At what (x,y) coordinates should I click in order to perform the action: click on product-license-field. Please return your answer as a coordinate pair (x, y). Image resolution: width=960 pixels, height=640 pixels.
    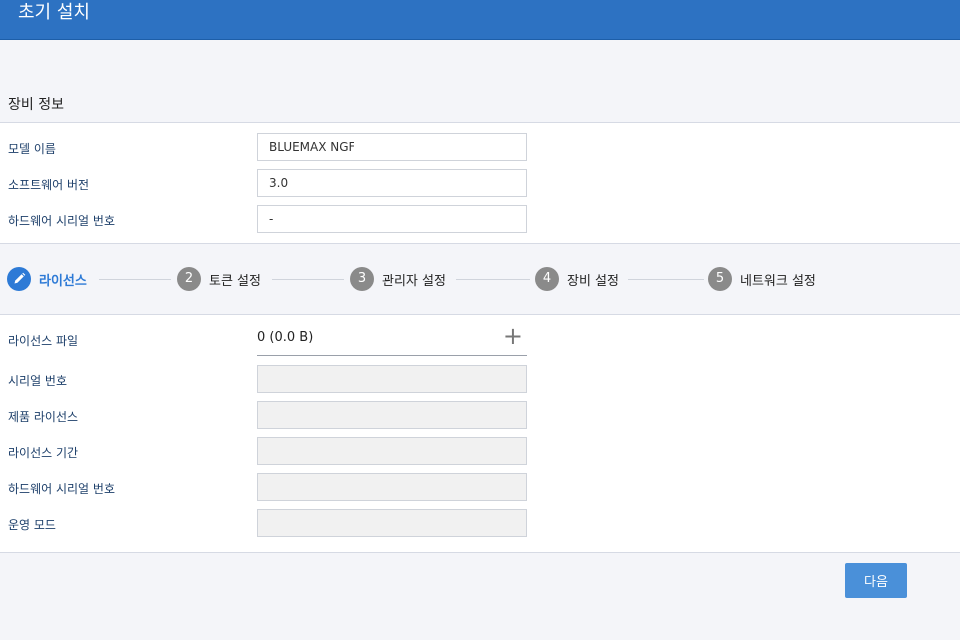
    Looking at the image, I should click on (392, 415).